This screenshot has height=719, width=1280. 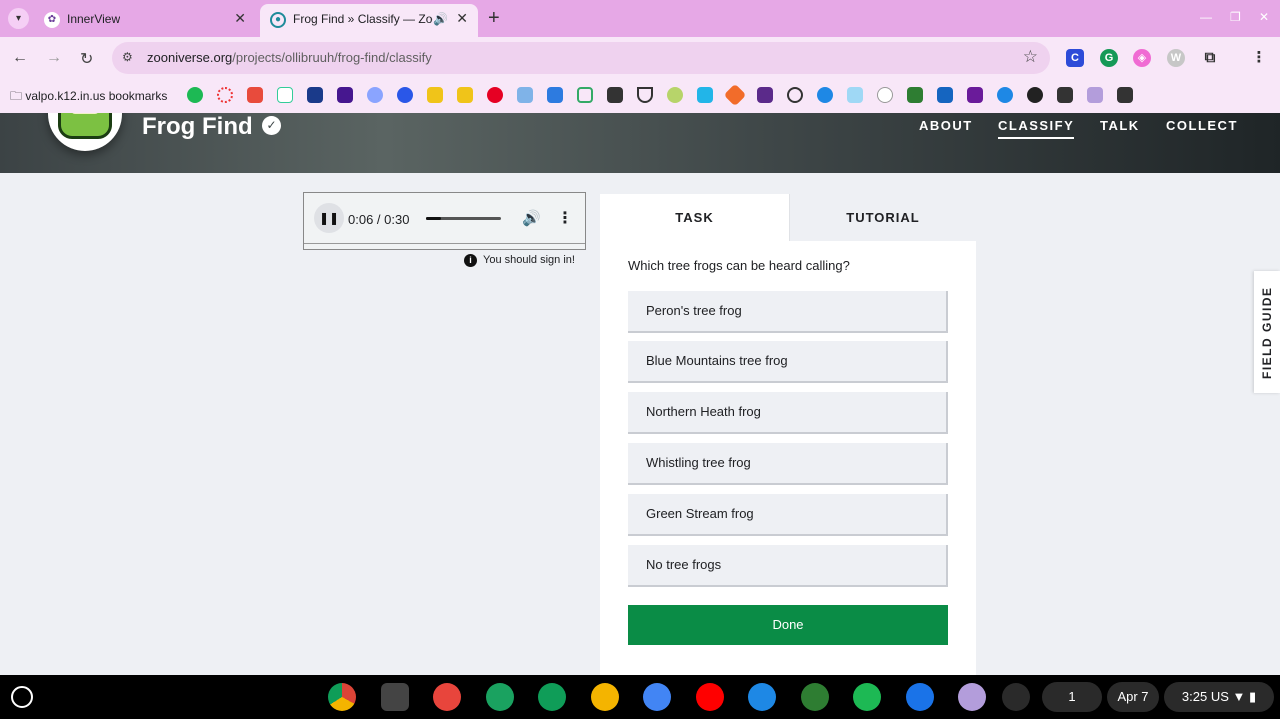 What do you see at coordinates (447, 697) in the screenshot?
I see `canvas-app-icon` at bounding box center [447, 697].